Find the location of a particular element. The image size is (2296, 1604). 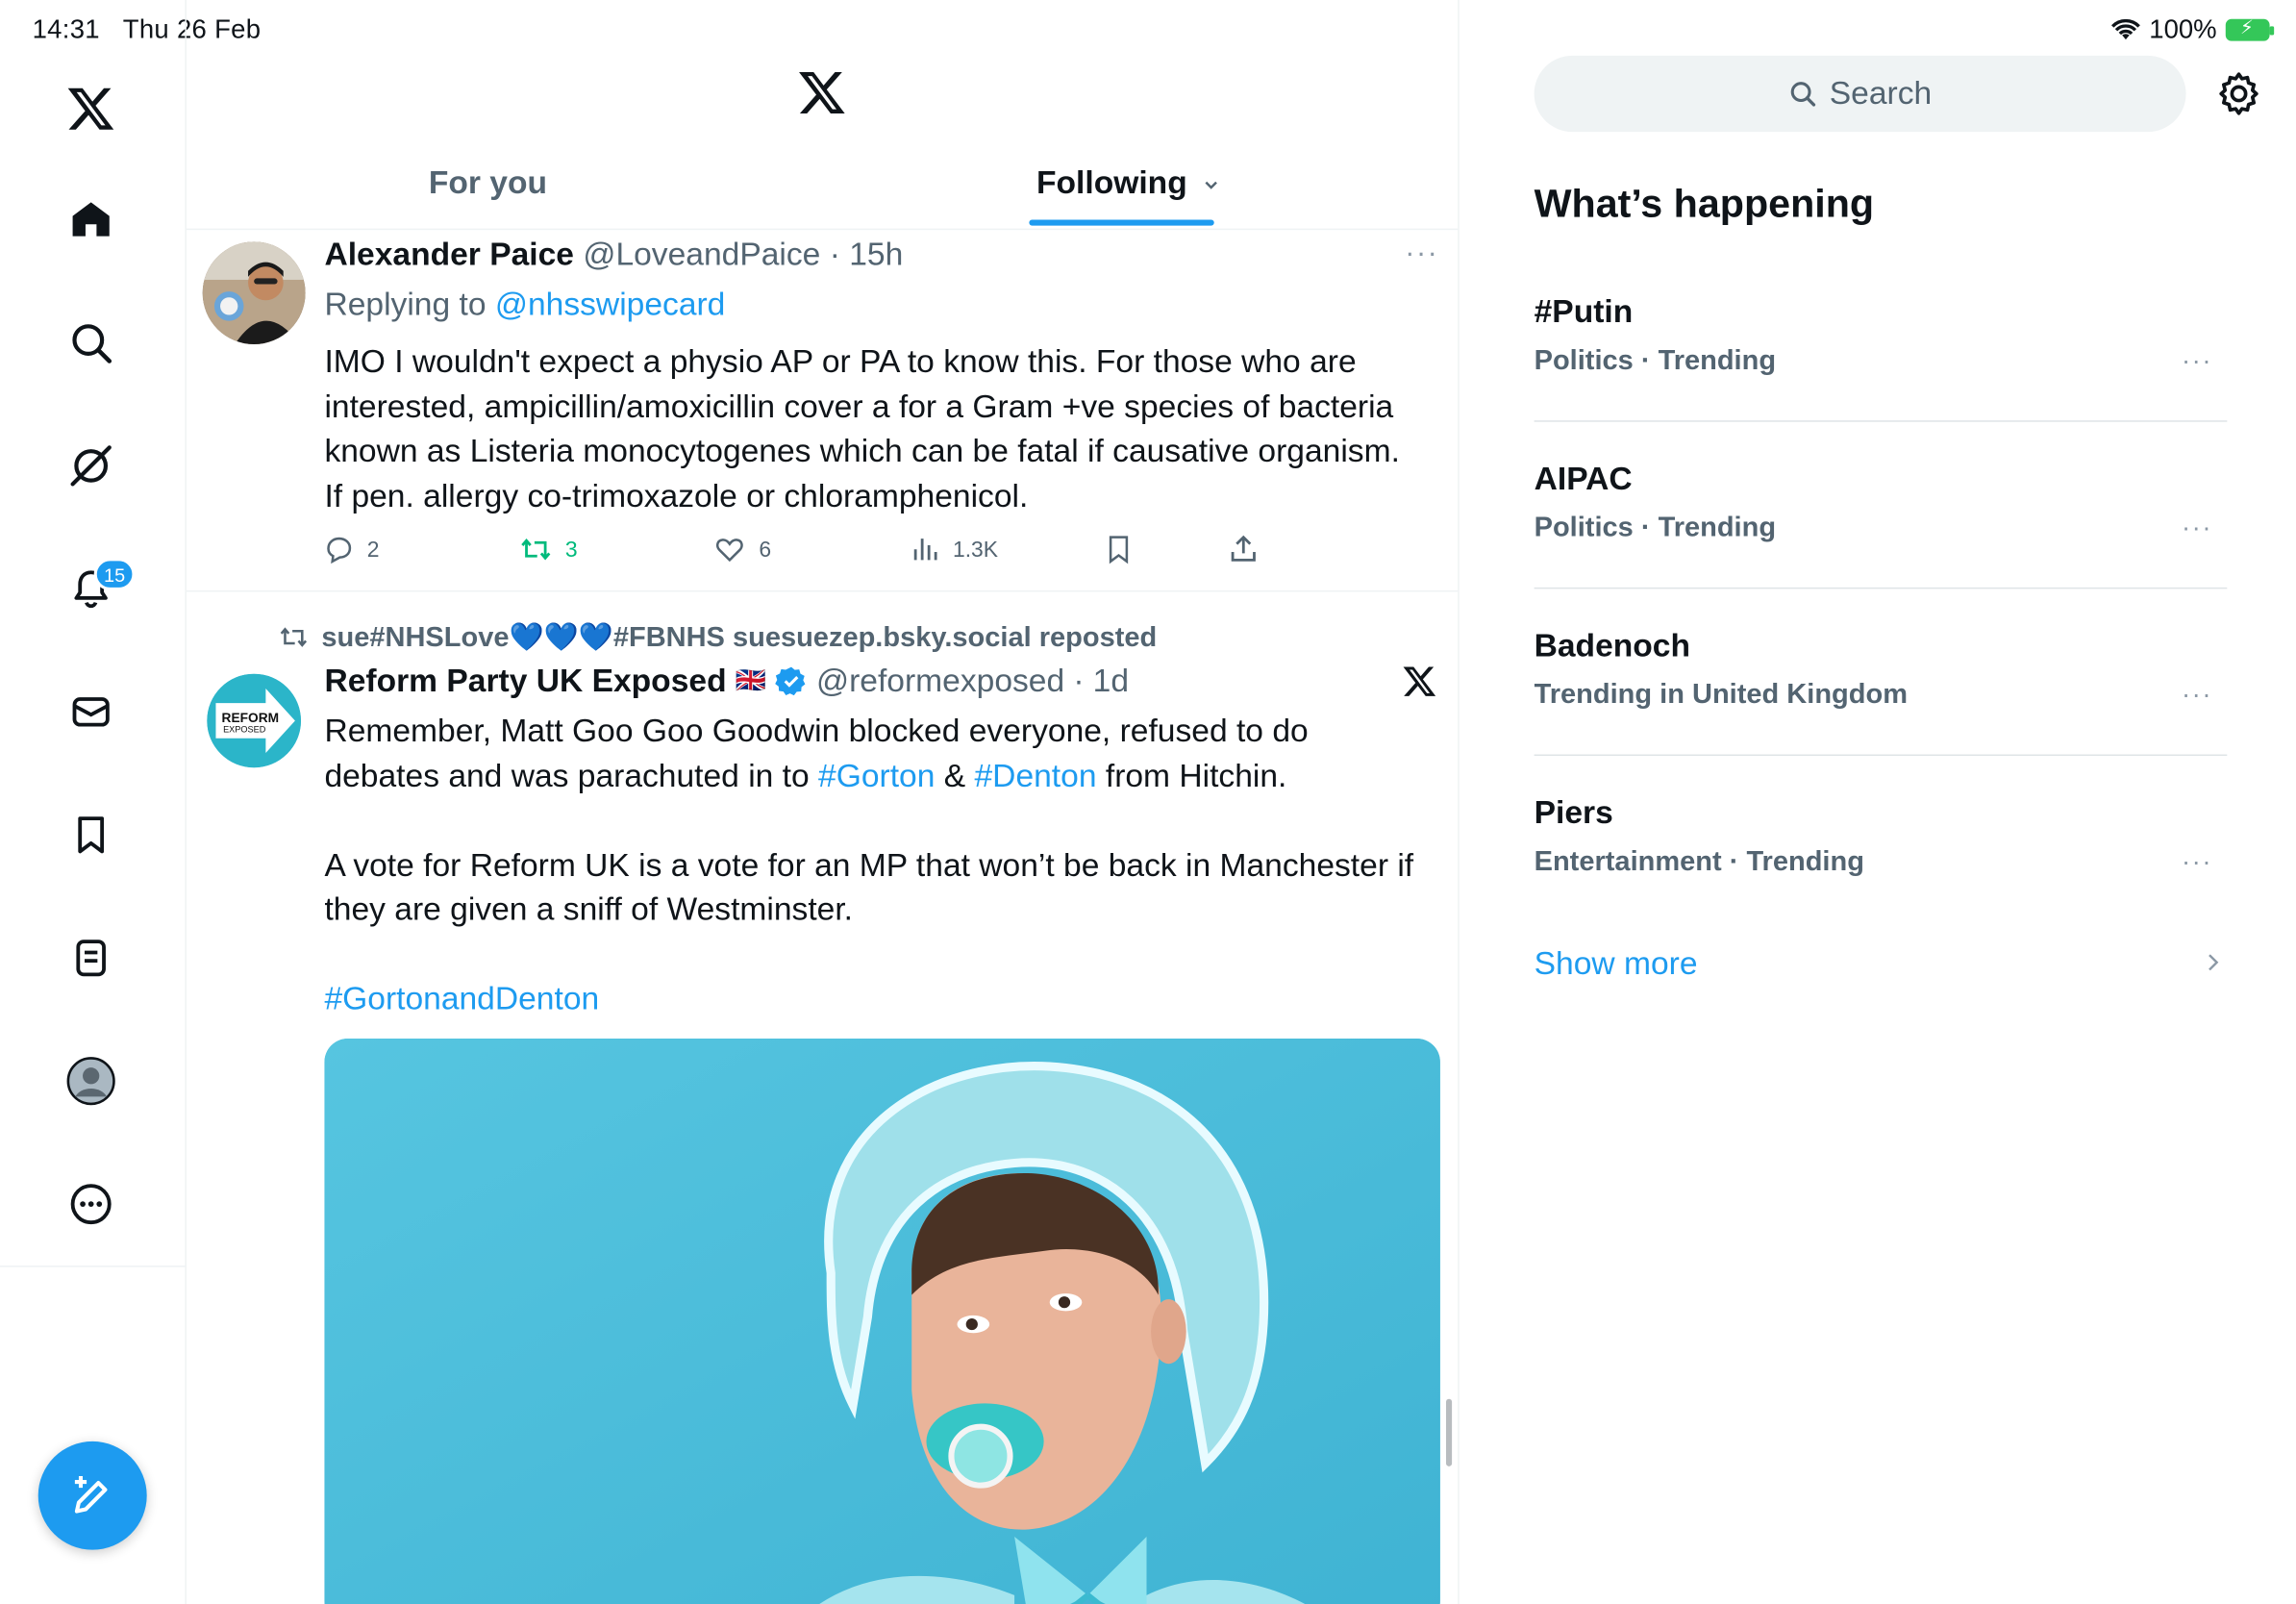

hashtag-link: #GortonandDenton is located at coordinates (868, 999).